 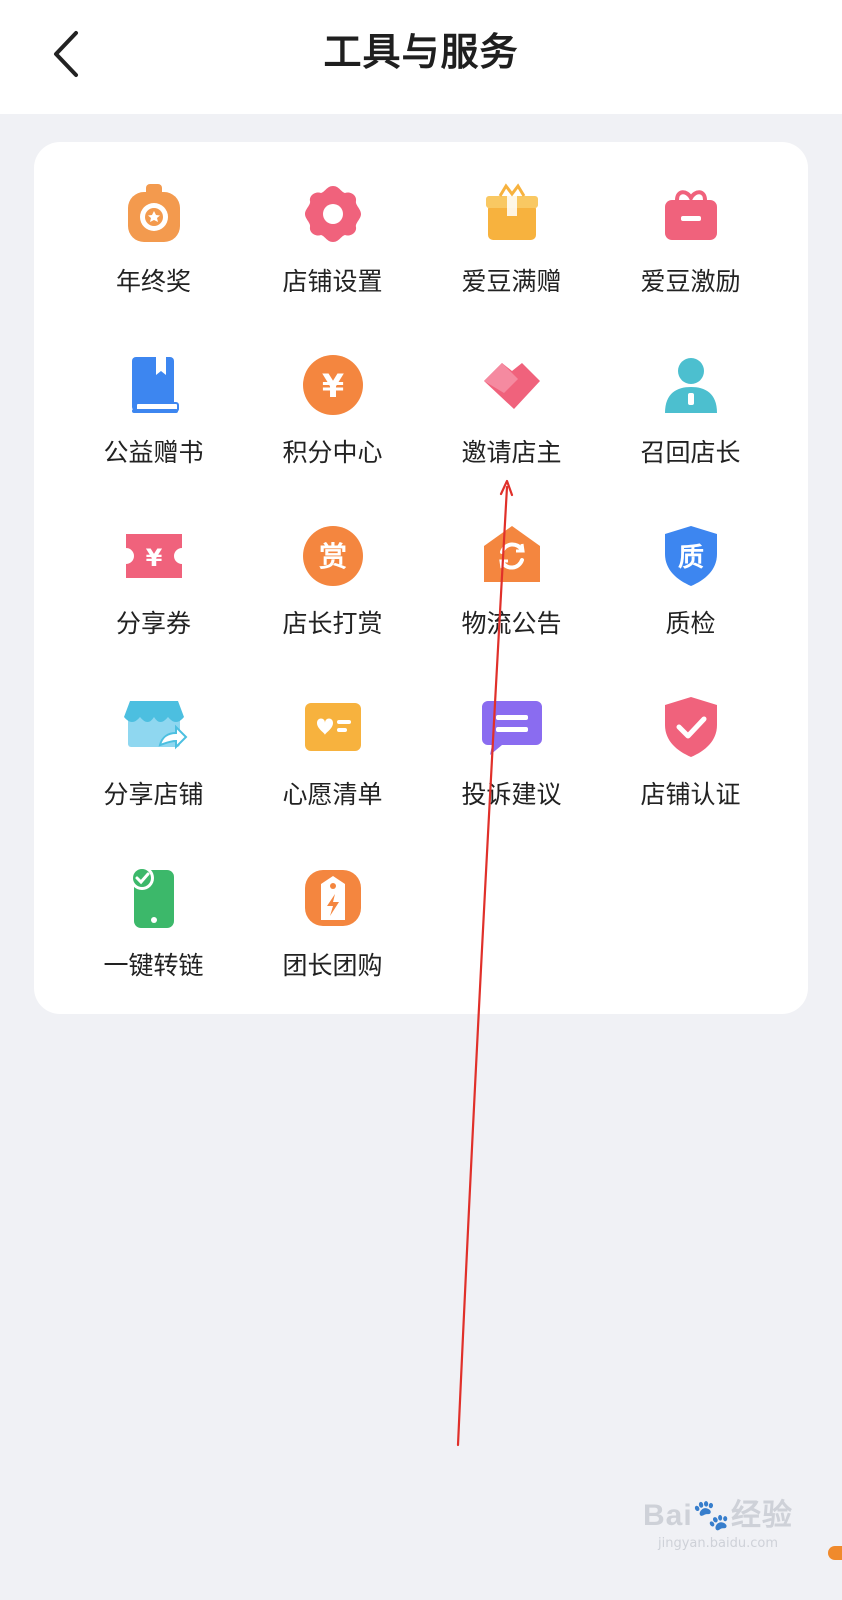 What do you see at coordinates (512, 727) in the screenshot?
I see `chat-bubble-icon` at bounding box center [512, 727].